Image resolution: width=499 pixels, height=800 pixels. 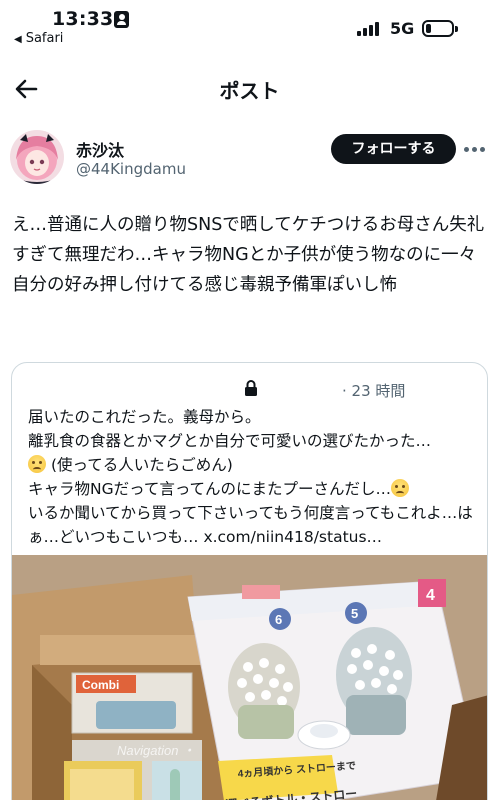 What do you see at coordinates (370, 28) in the screenshot?
I see `signal-icon` at bounding box center [370, 28].